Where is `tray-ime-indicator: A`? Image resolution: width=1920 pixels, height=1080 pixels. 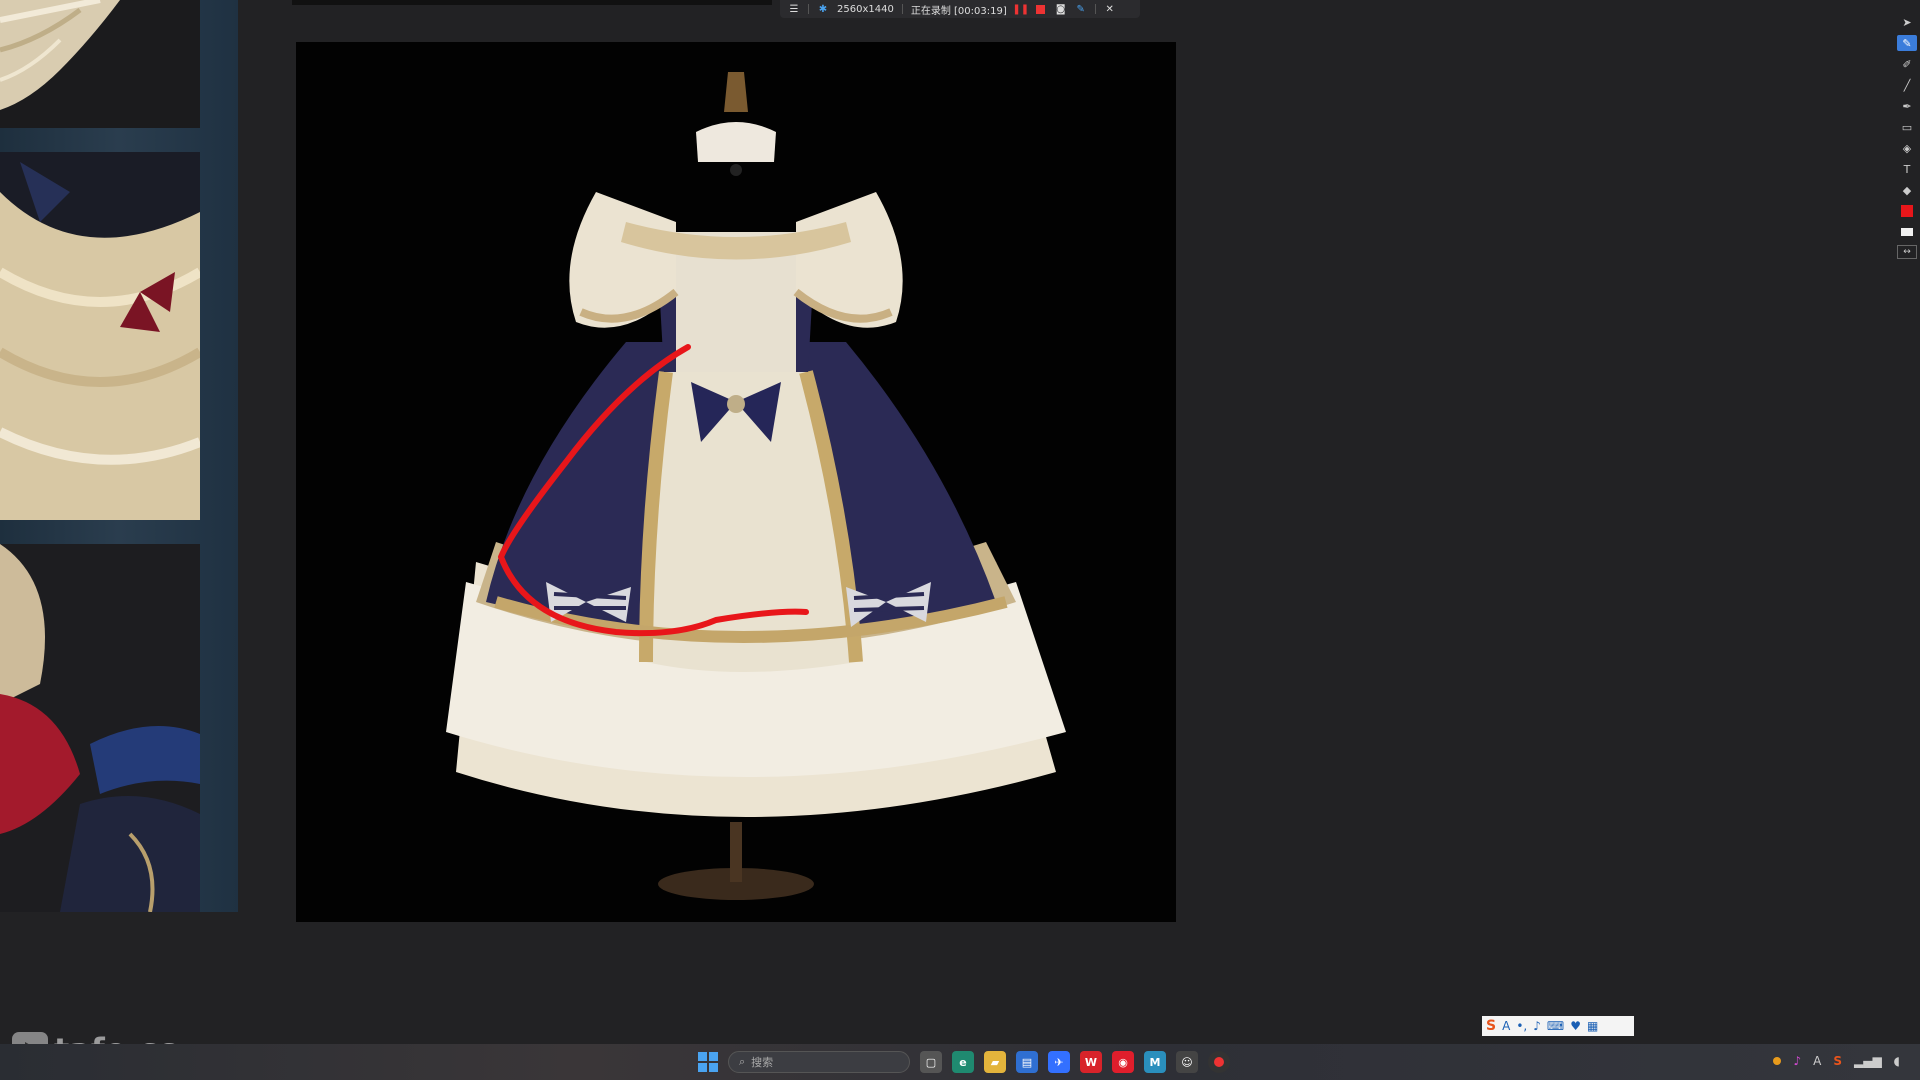
tray-ime-indicator: A is located at coordinates (1817, 1061).